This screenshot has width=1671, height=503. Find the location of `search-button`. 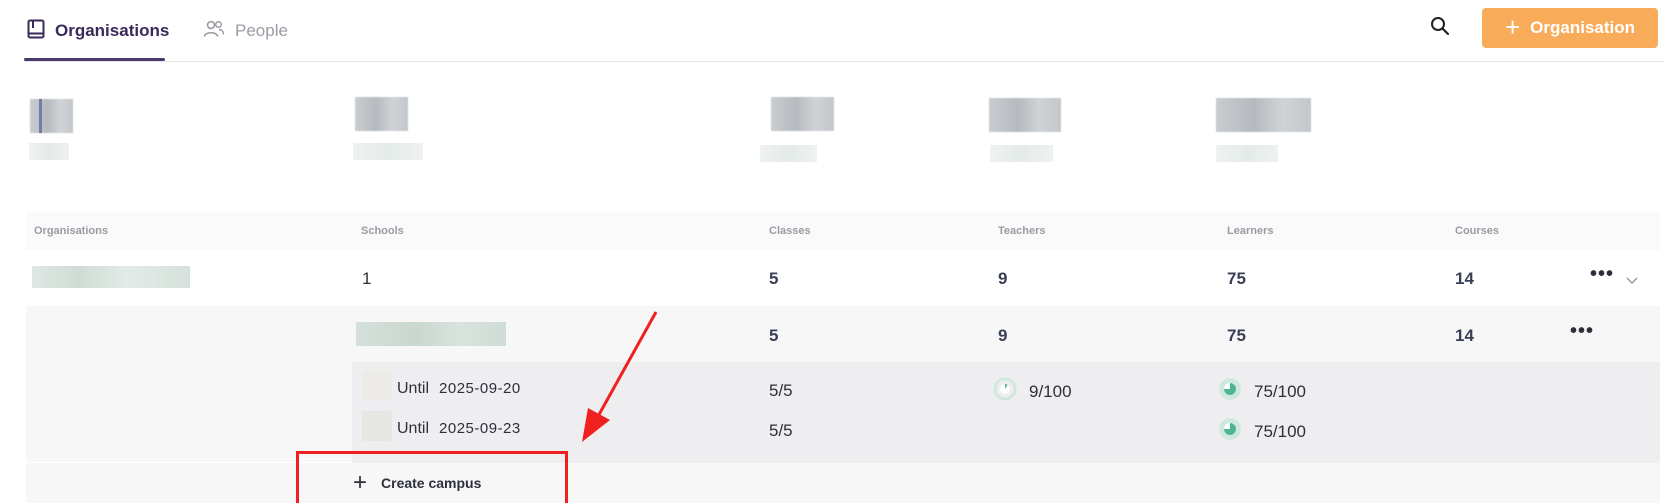

search-button is located at coordinates (1440, 28).